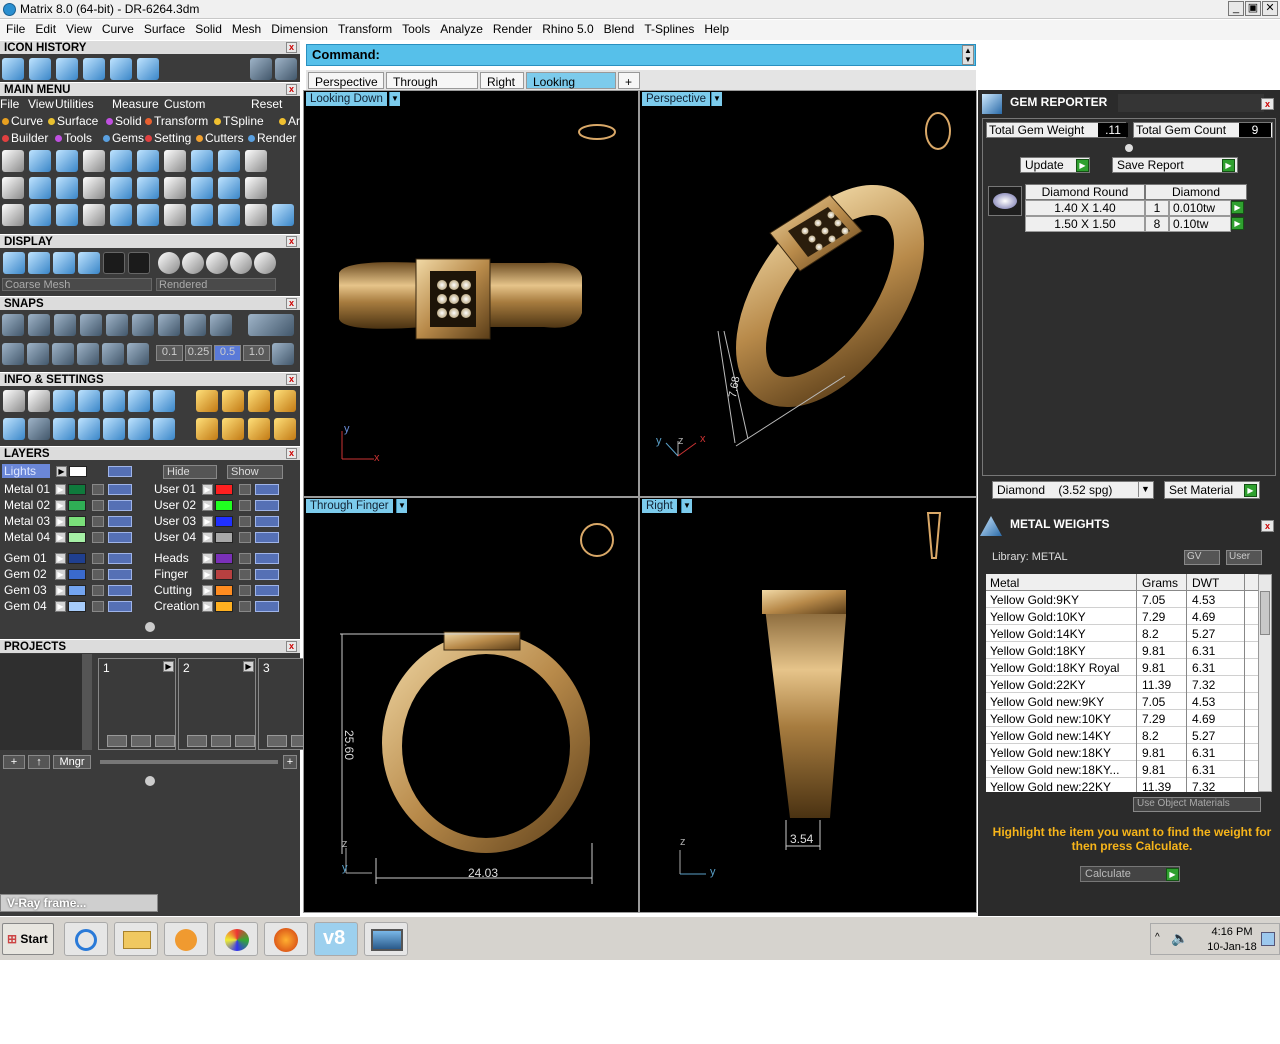 This screenshot has height=1044, width=1280. Describe the element at coordinates (186, 939) in the screenshot. I see `media-player-icon` at that location.